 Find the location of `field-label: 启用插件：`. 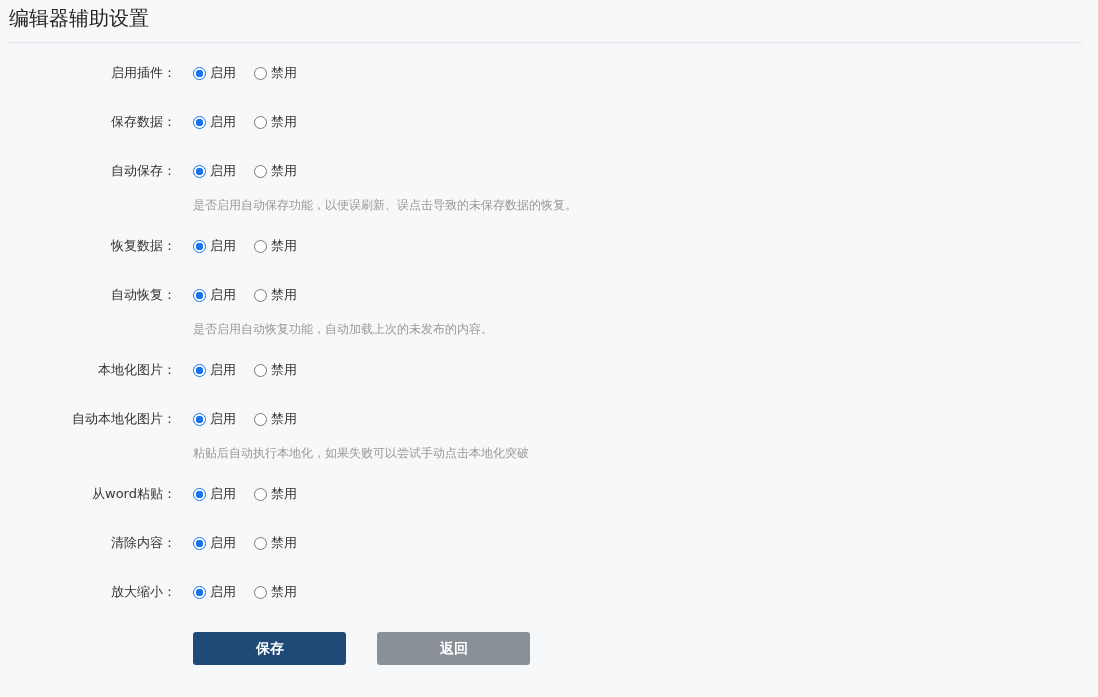

field-label: 启用插件： is located at coordinates (143, 73).